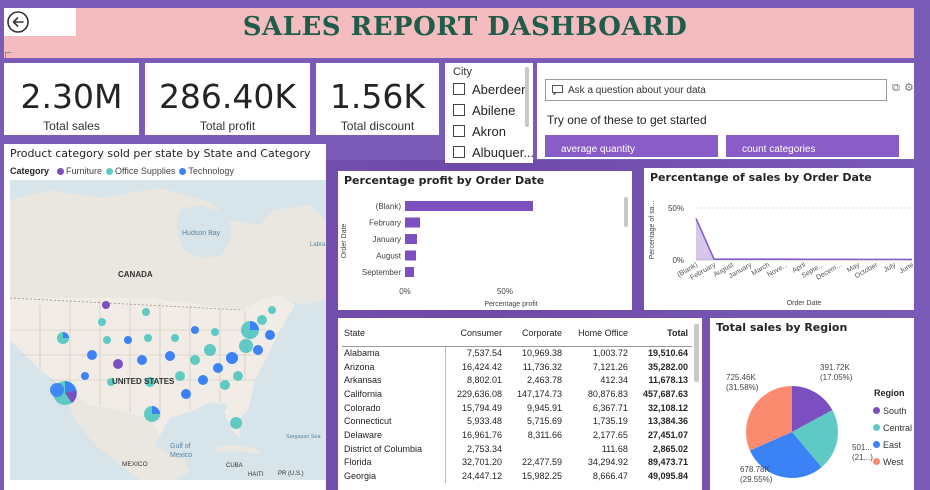 Image resolution: width=930 pixels, height=490 pixels. Describe the element at coordinates (542, 476) in the screenshot. I see `table-cell: 15,982.25` at that location.